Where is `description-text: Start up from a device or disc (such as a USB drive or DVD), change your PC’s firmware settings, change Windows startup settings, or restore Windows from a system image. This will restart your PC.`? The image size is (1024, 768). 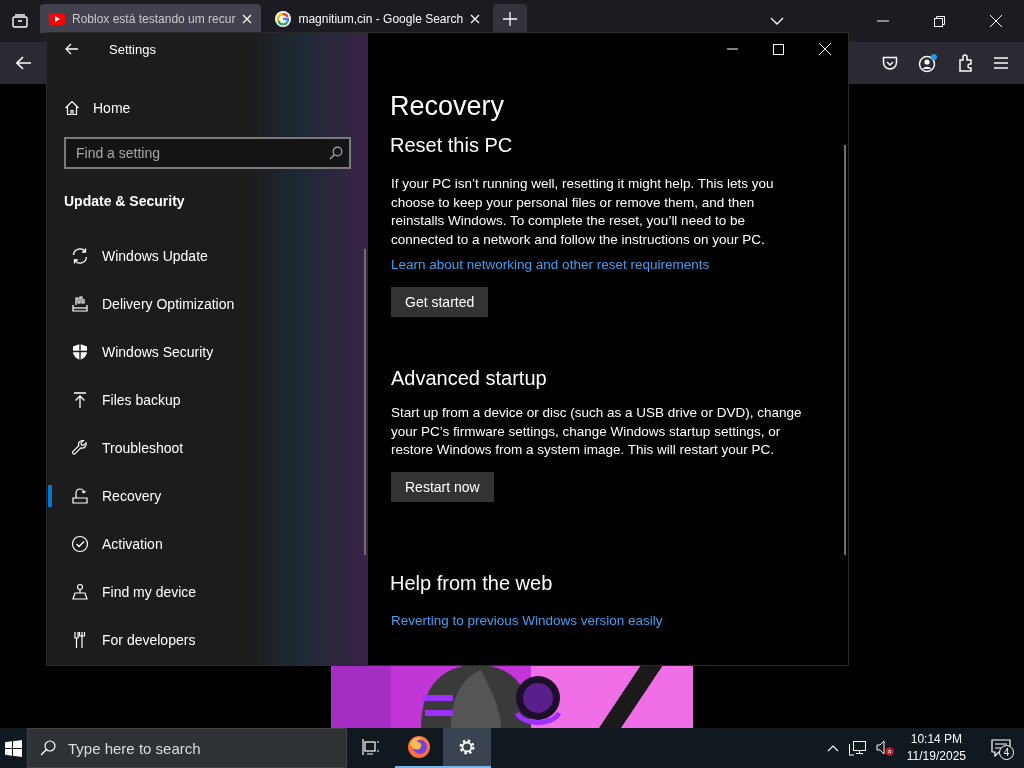 description-text: Start up from a device or disc (such as a USB drive or DVD), change your PC’s firmware settings, change Windows startup settings, or restore Windows from a system image. This will restart your PC. is located at coordinates (597, 431).